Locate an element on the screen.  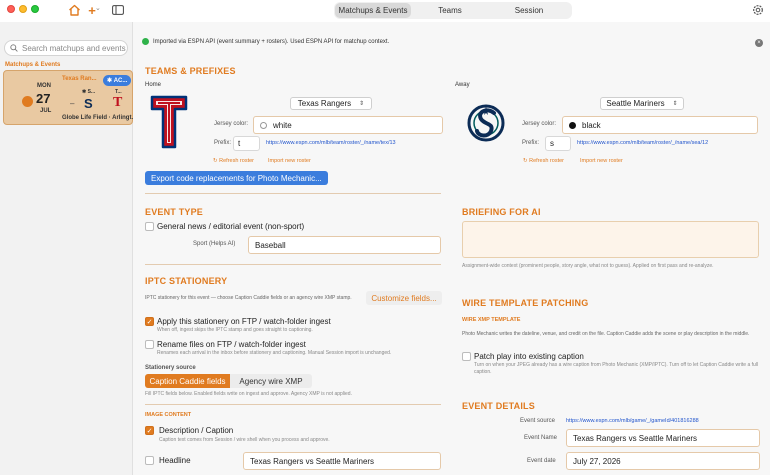
minimize-window-button is located at coordinates (23, 9).